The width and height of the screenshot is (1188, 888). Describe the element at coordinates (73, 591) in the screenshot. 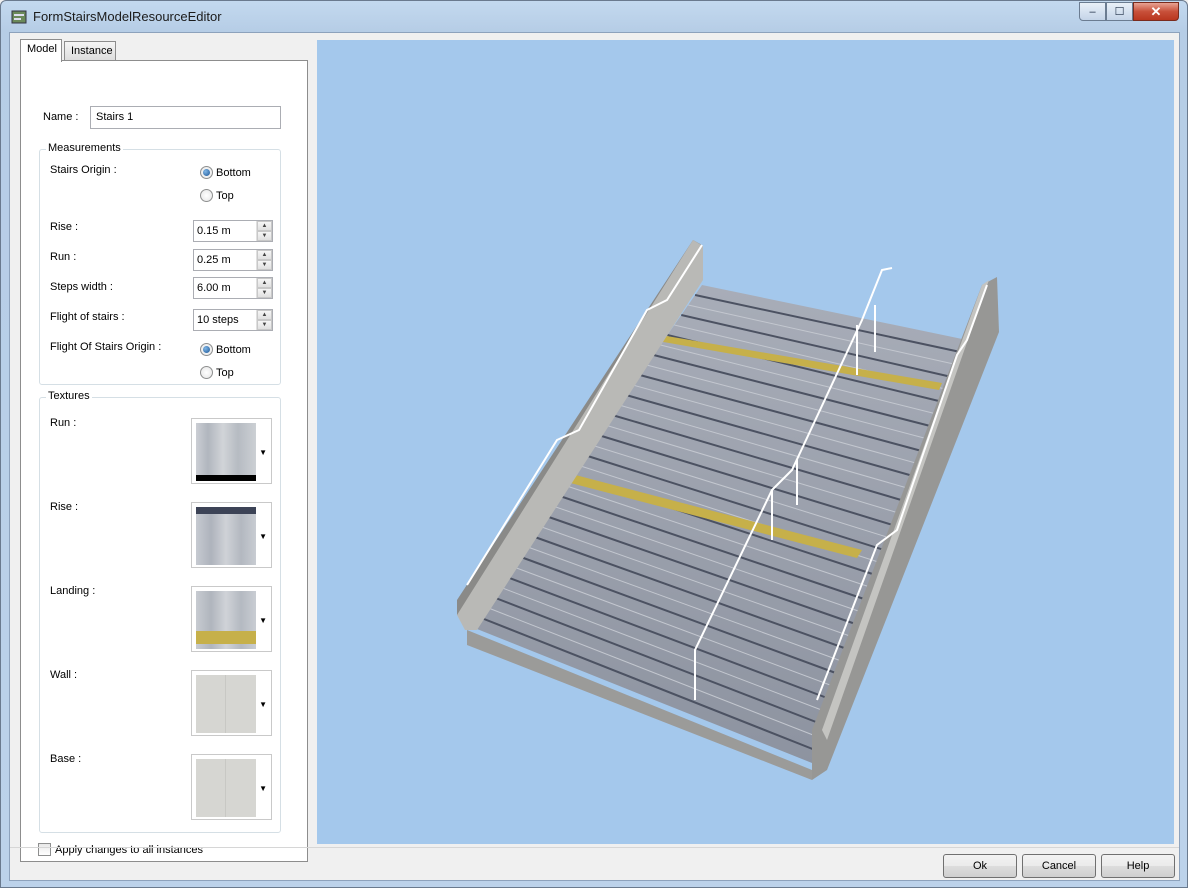

I see `texture-landing-label: Landing :` at that location.